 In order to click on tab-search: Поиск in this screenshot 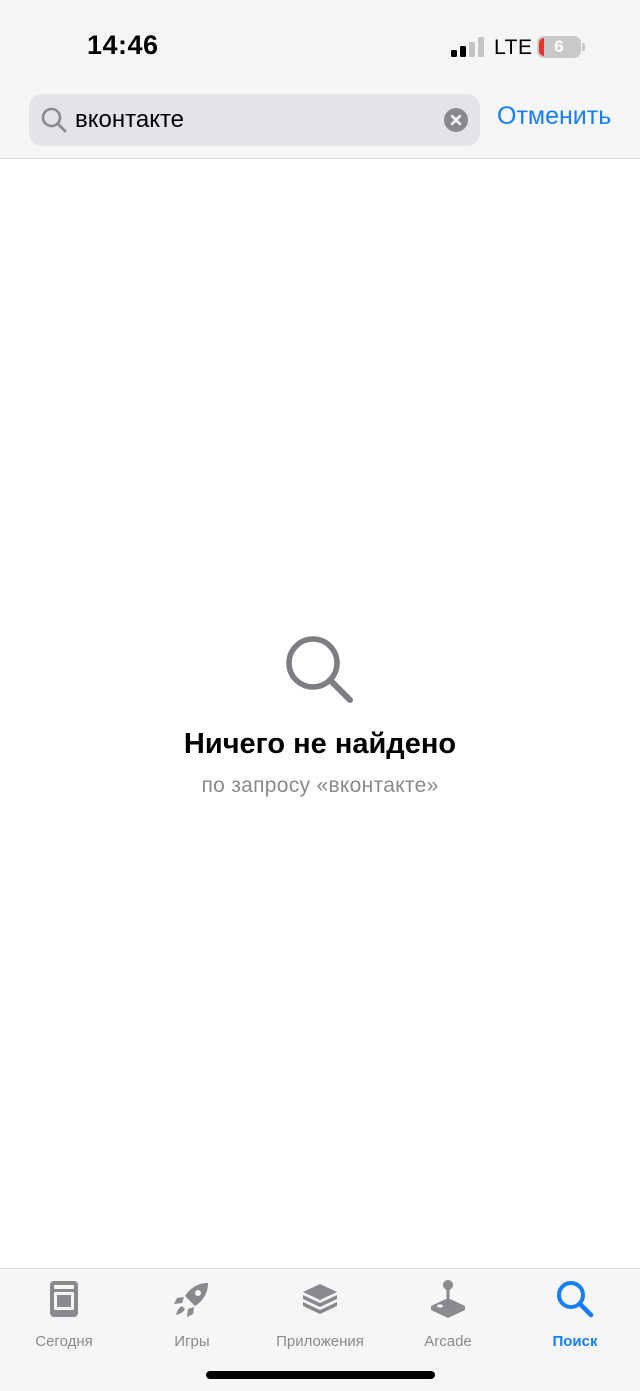, I will do `click(575, 1314)`.